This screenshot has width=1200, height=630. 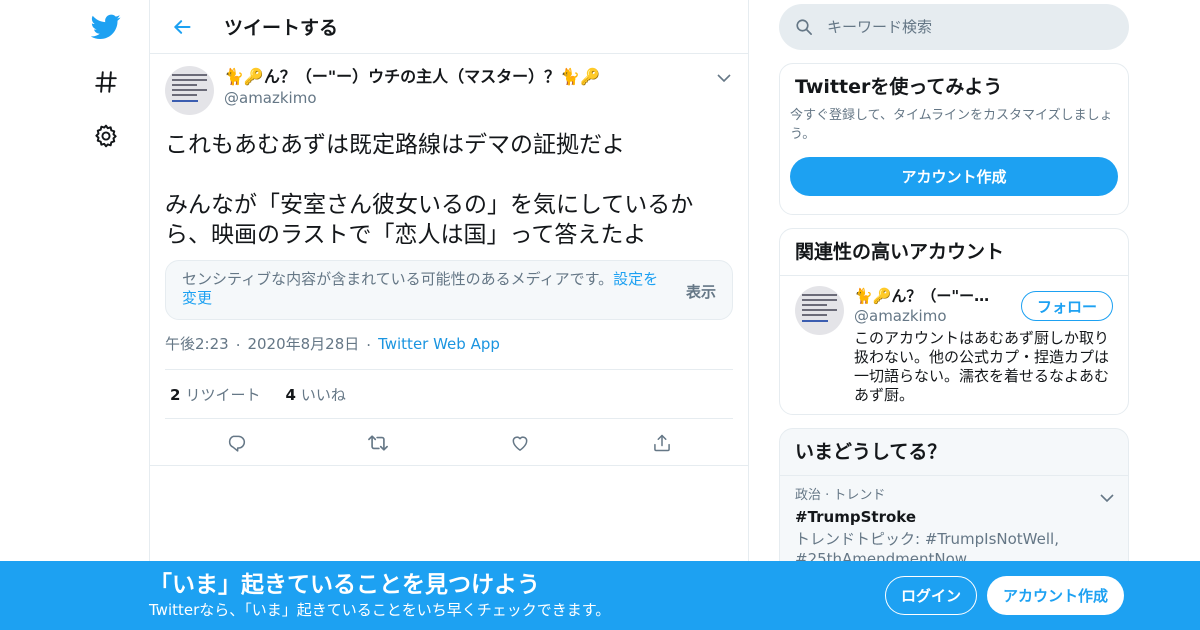 I want to click on search-bar, so click(x=954, y=27).